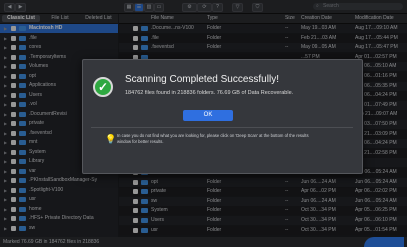 The width and height of the screenshot is (407, 247). I want to click on lightbulb-icon: 💡, so click(111, 139).